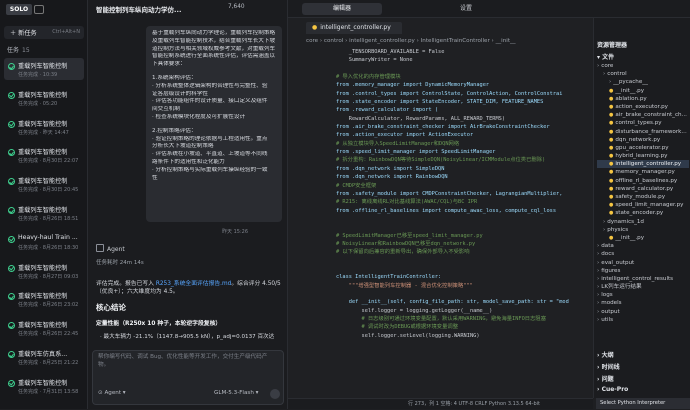 Image resolution: width=690 pixels, height=410 pixels. I want to click on code-line: # 调试时改为DEBUG或根据环境变量调整, so click(397, 327).